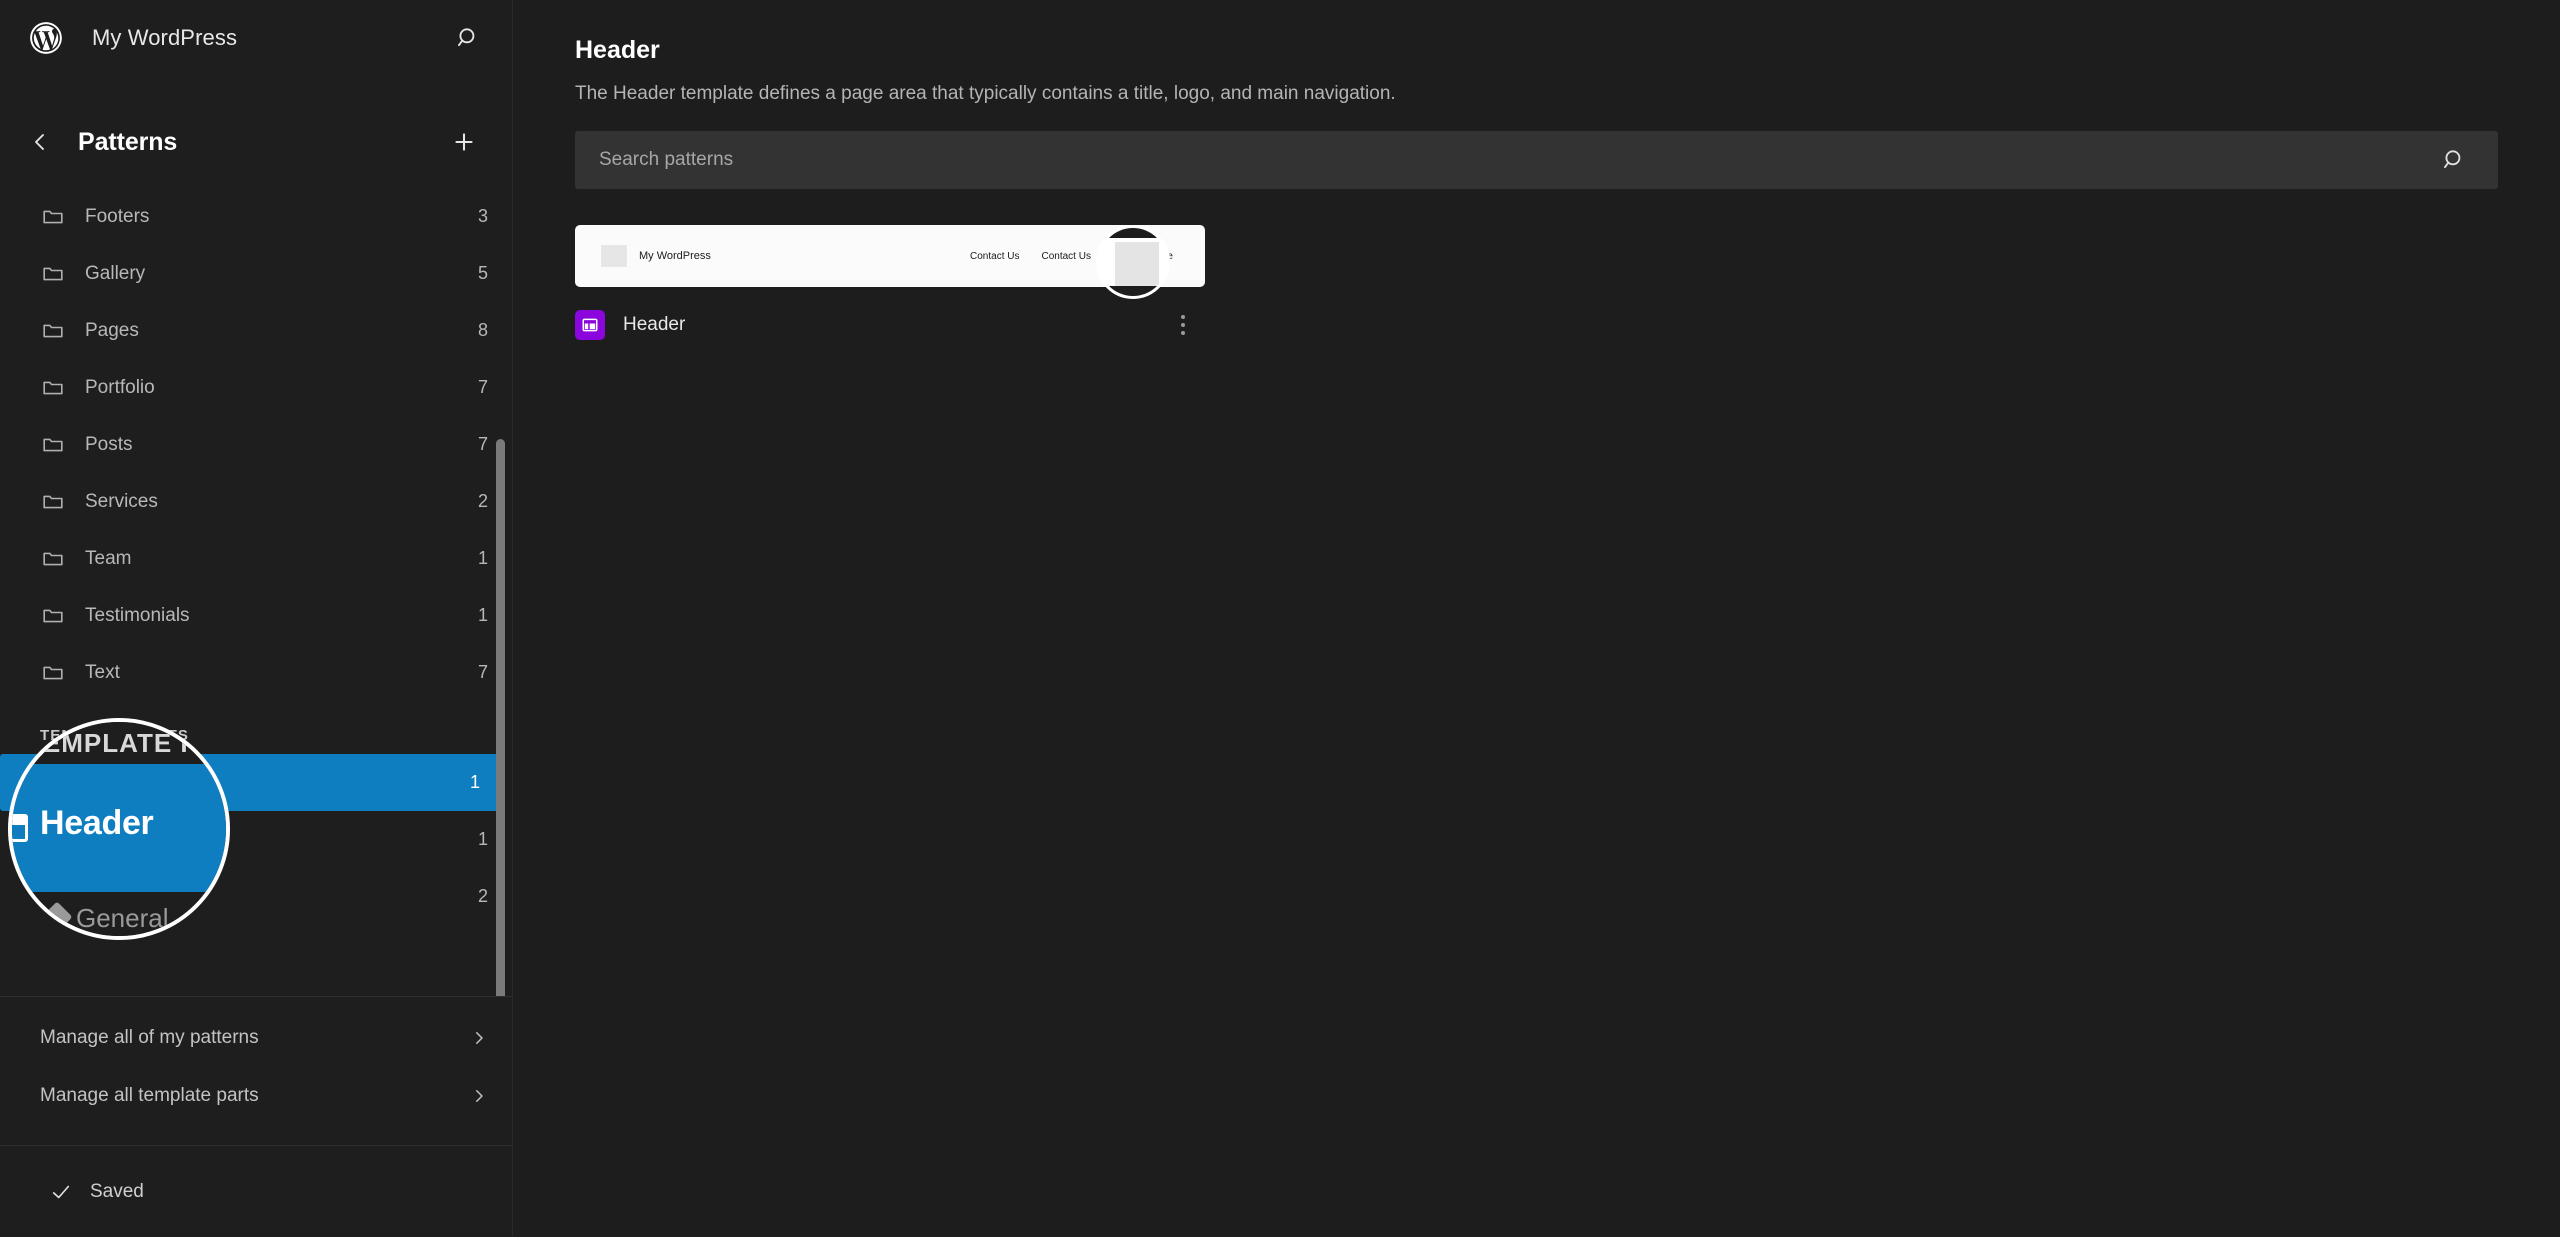 This screenshot has height=1237, width=2560. I want to click on sidebar-item-portfolio: Portfolio 7, so click(256, 387).